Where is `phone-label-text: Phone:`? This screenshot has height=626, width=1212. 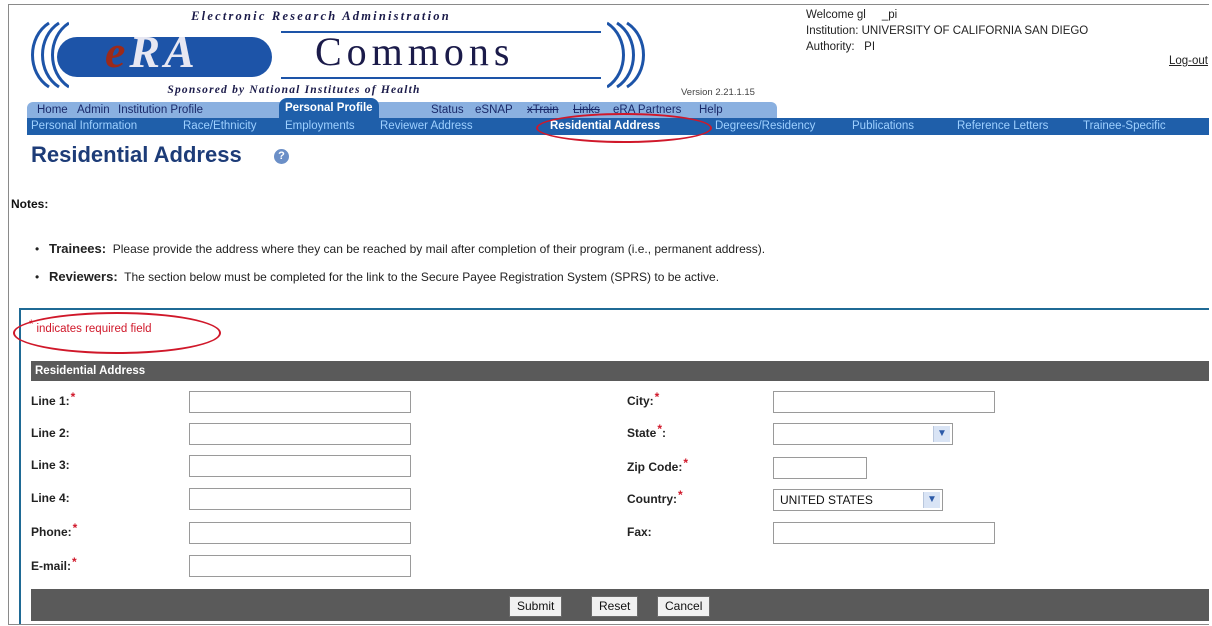
phone-label-text: Phone: is located at coordinates (51, 532).